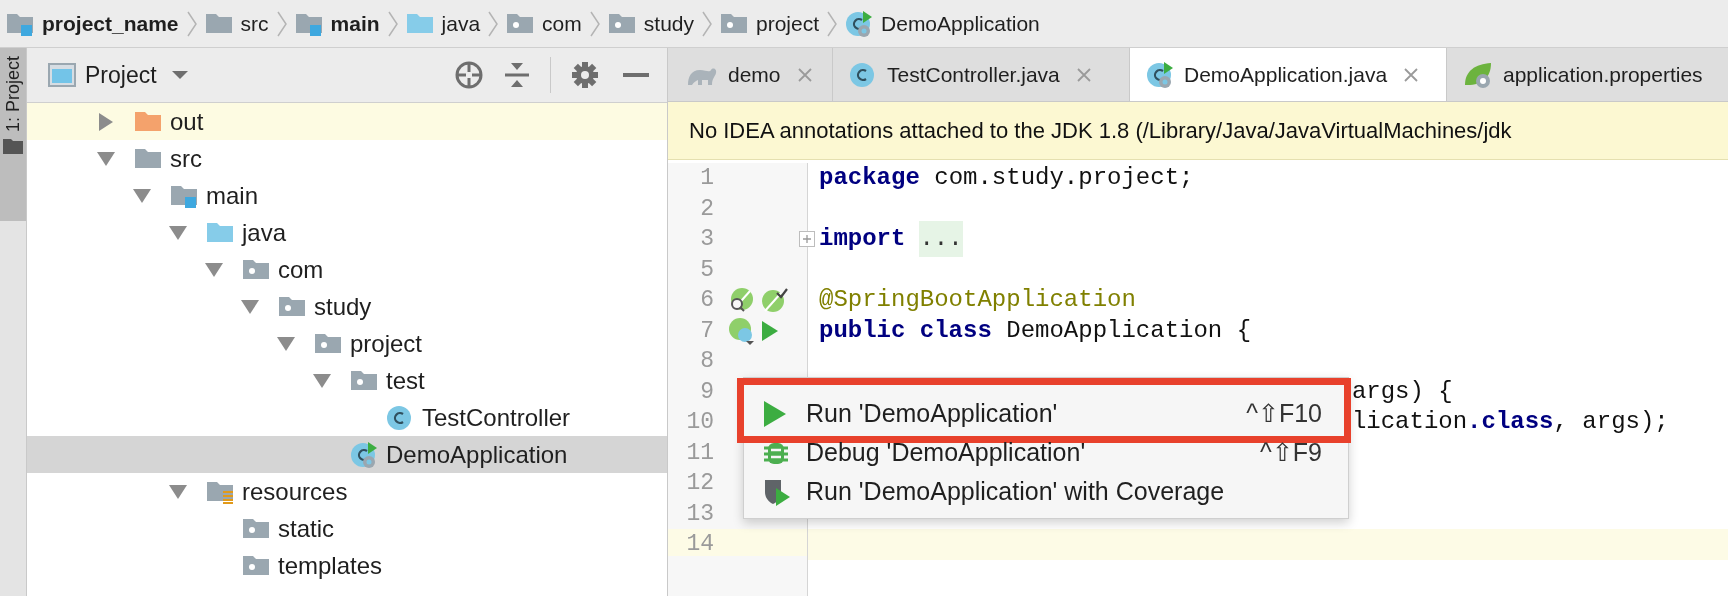 The width and height of the screenshot is (1728, 596). I want to click on tree-item-label: study, so click(343, 306).